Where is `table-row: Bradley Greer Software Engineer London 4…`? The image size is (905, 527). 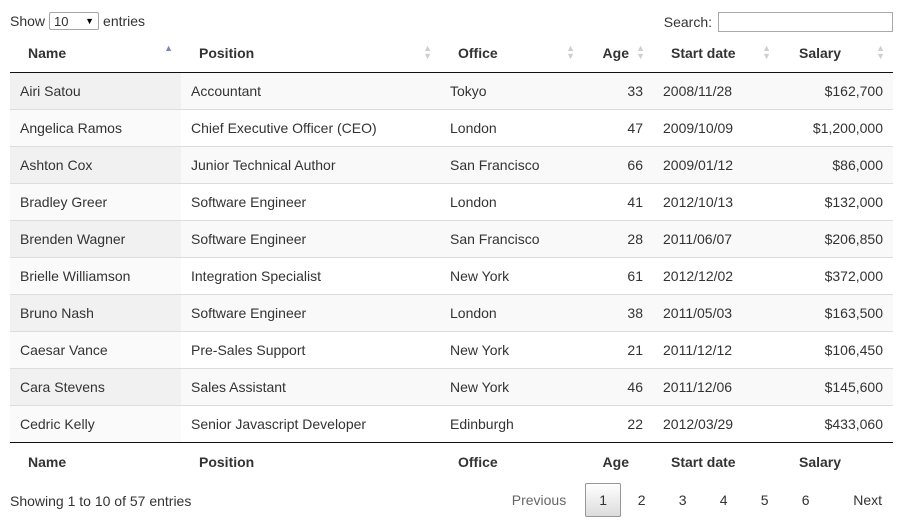
table-row: Bradley Greer Software Engineer London 4… is located at coordinates (451, 201).